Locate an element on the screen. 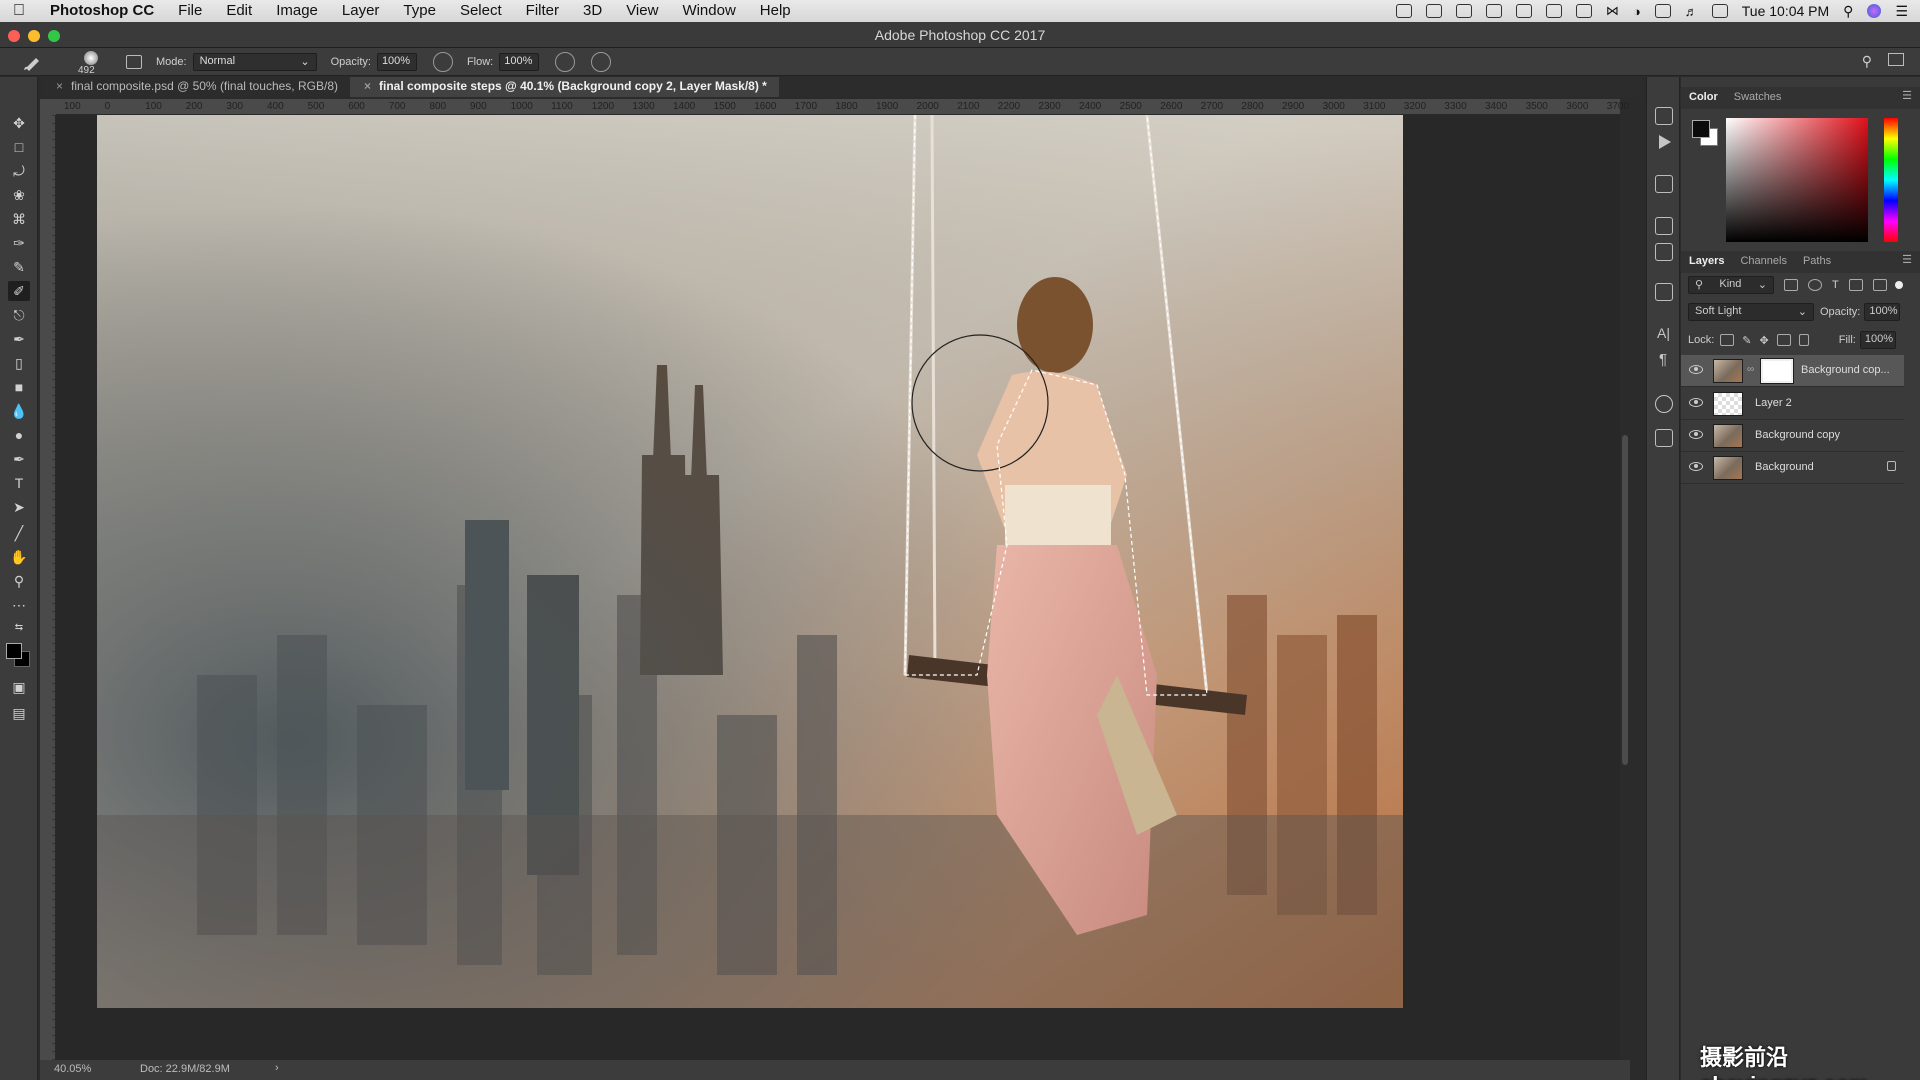  menu-filter: Filter is located at coordinates (542, 11).